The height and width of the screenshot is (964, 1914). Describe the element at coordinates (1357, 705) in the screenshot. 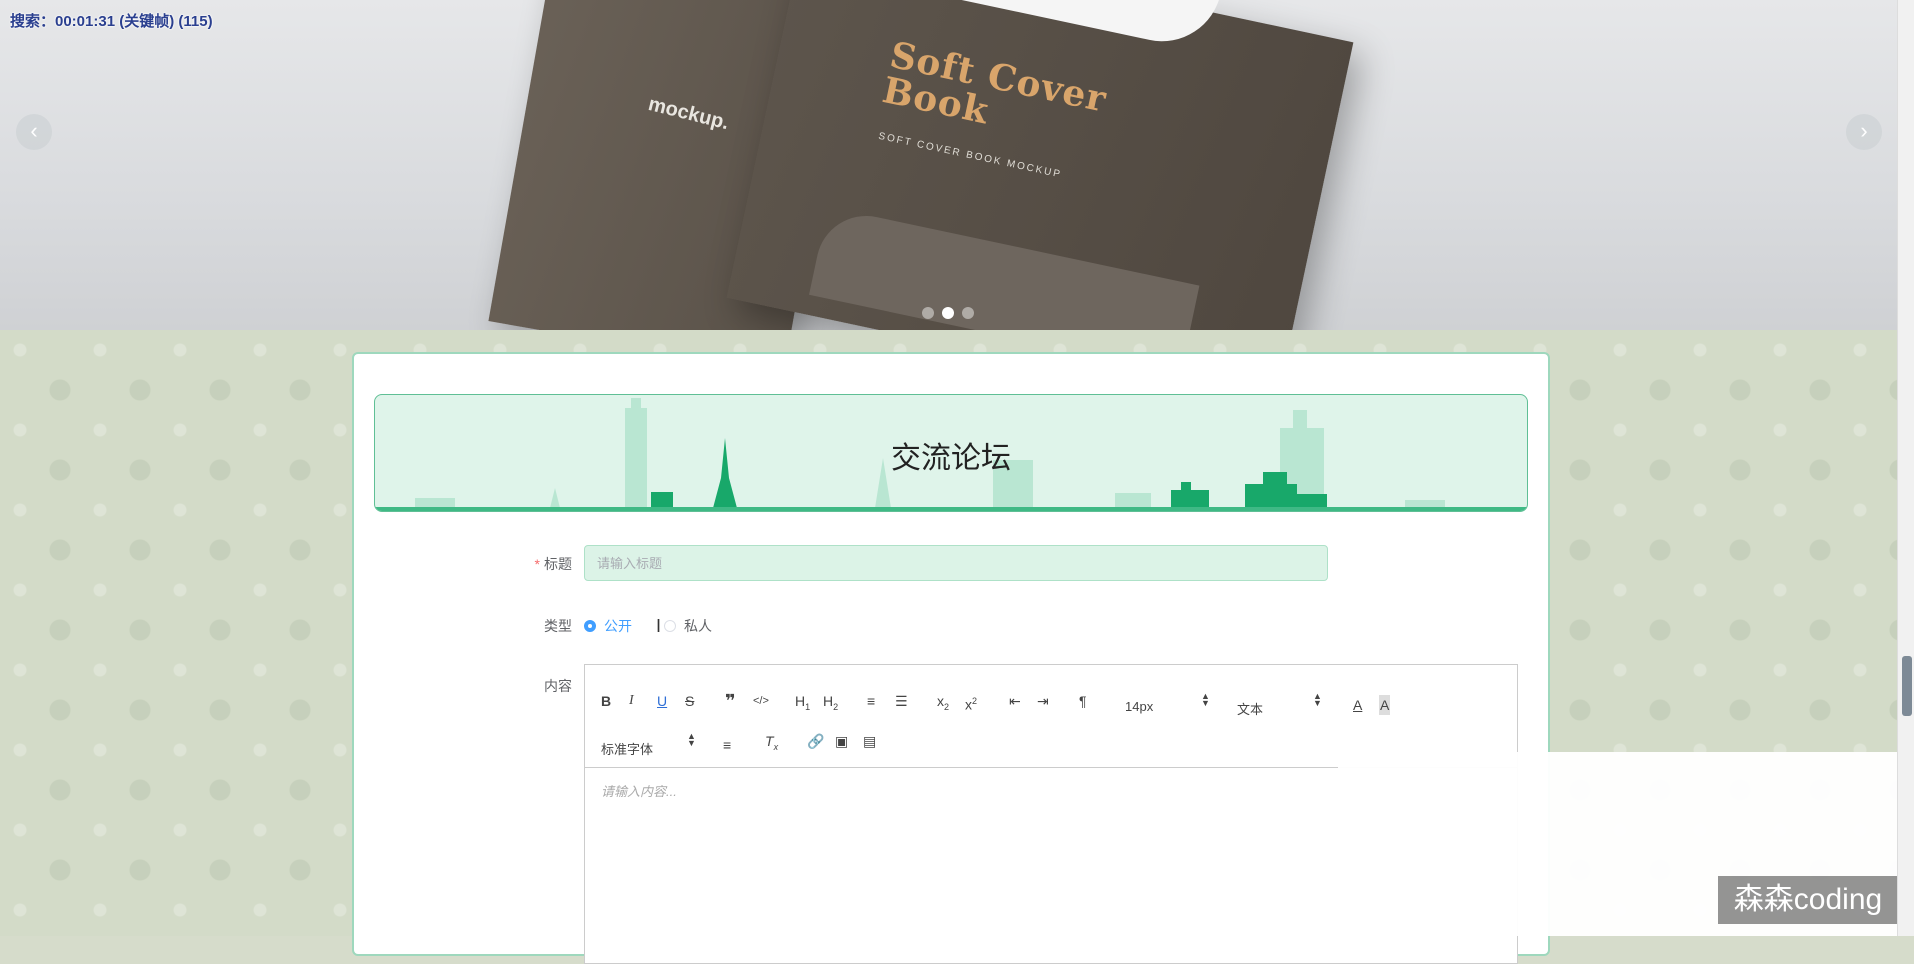

I see `font-color-icon: A` at that location.